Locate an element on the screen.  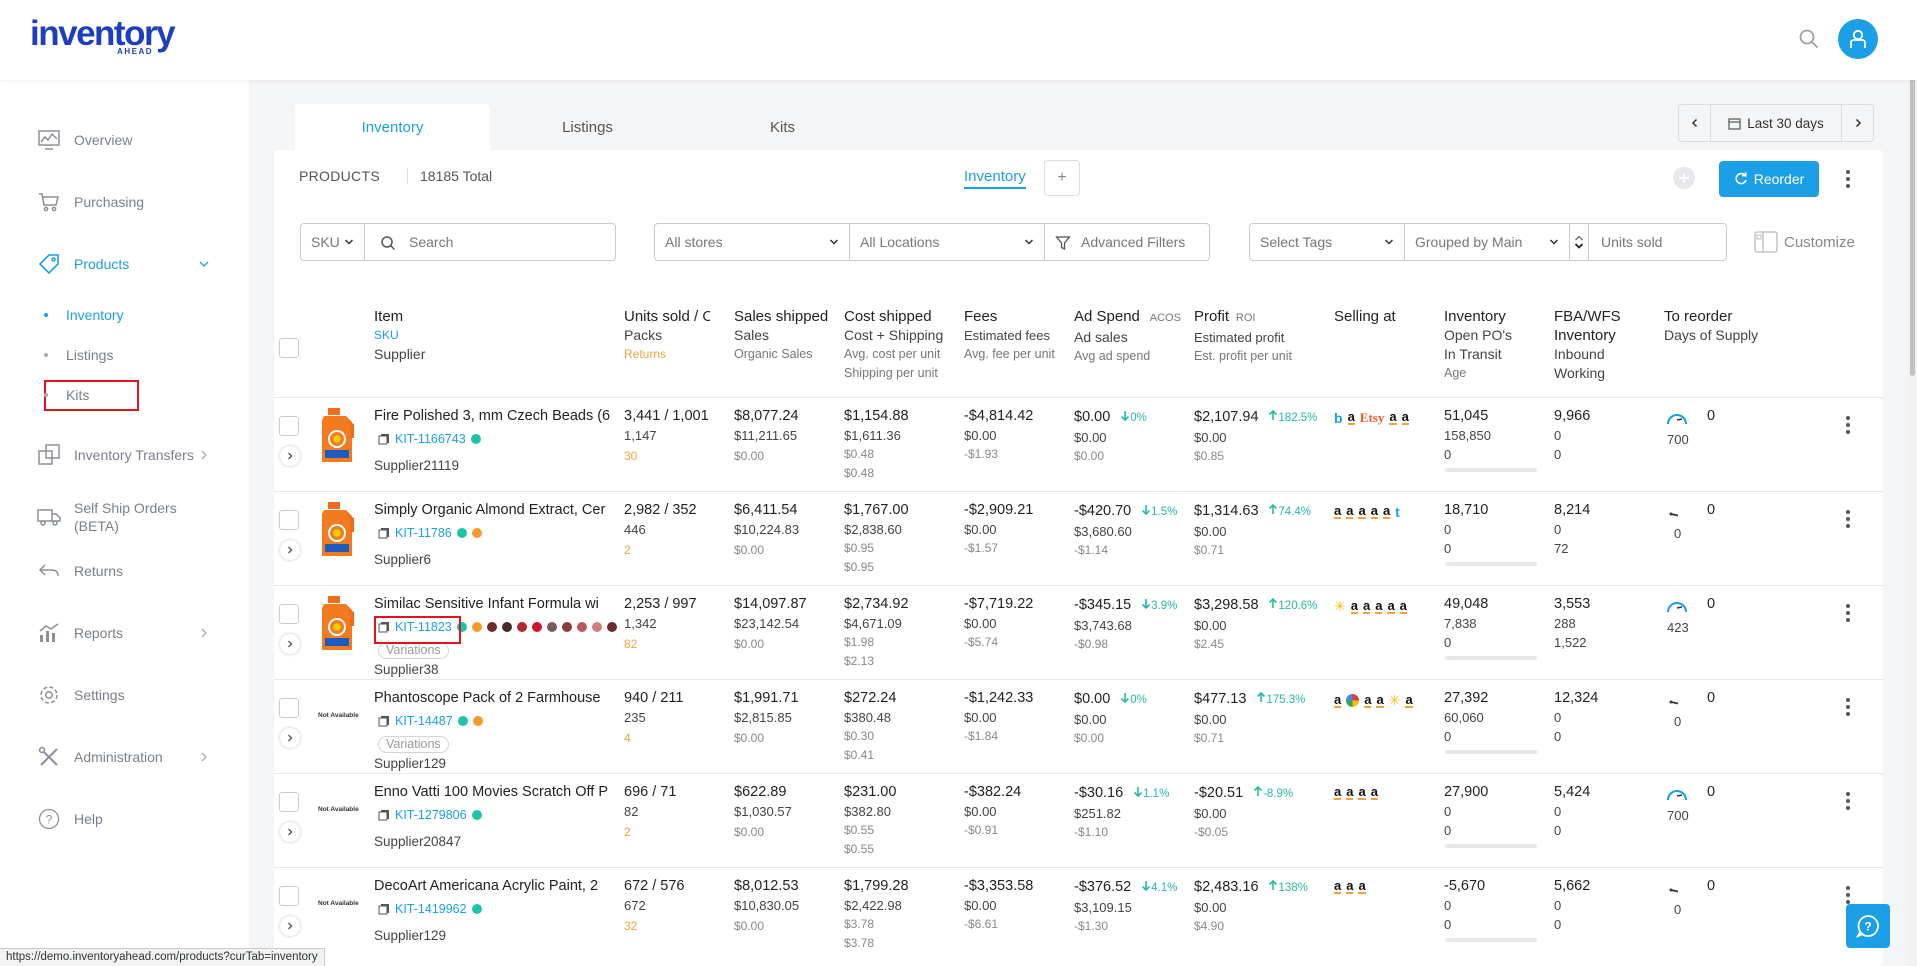
grouped-select: Grouped by Main is located at coordinates (1487, 242).